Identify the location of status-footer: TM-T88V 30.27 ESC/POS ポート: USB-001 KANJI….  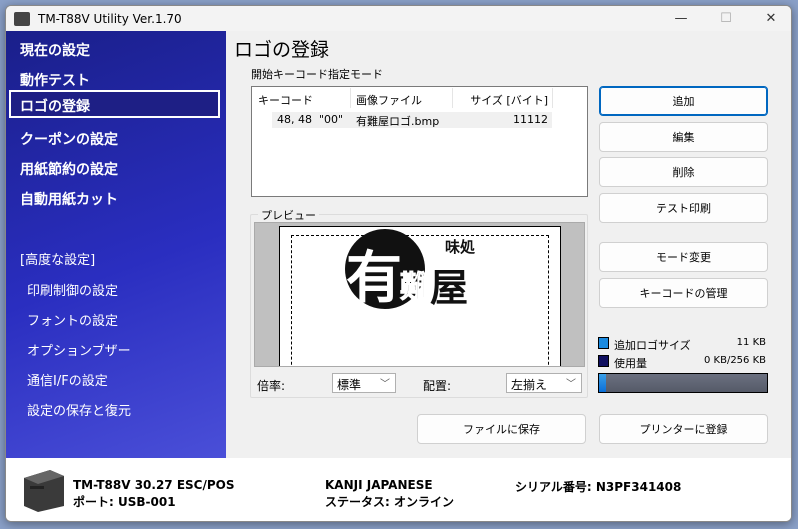
(398, 489).